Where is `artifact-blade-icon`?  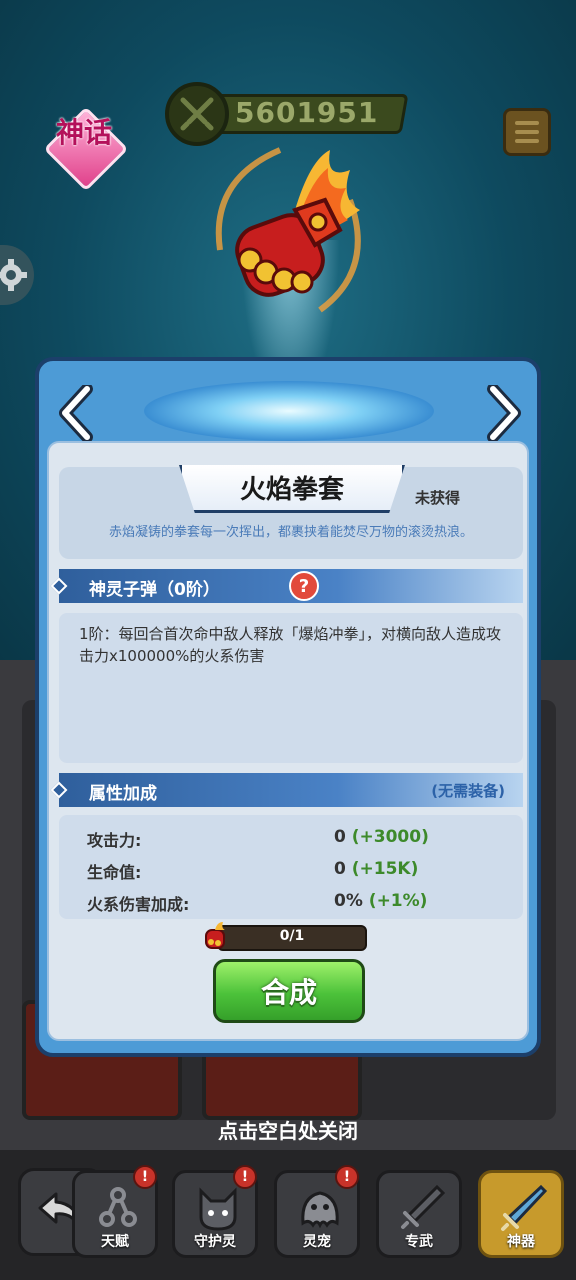
artifact-blade-icon is located at coordinates (524, 1207).